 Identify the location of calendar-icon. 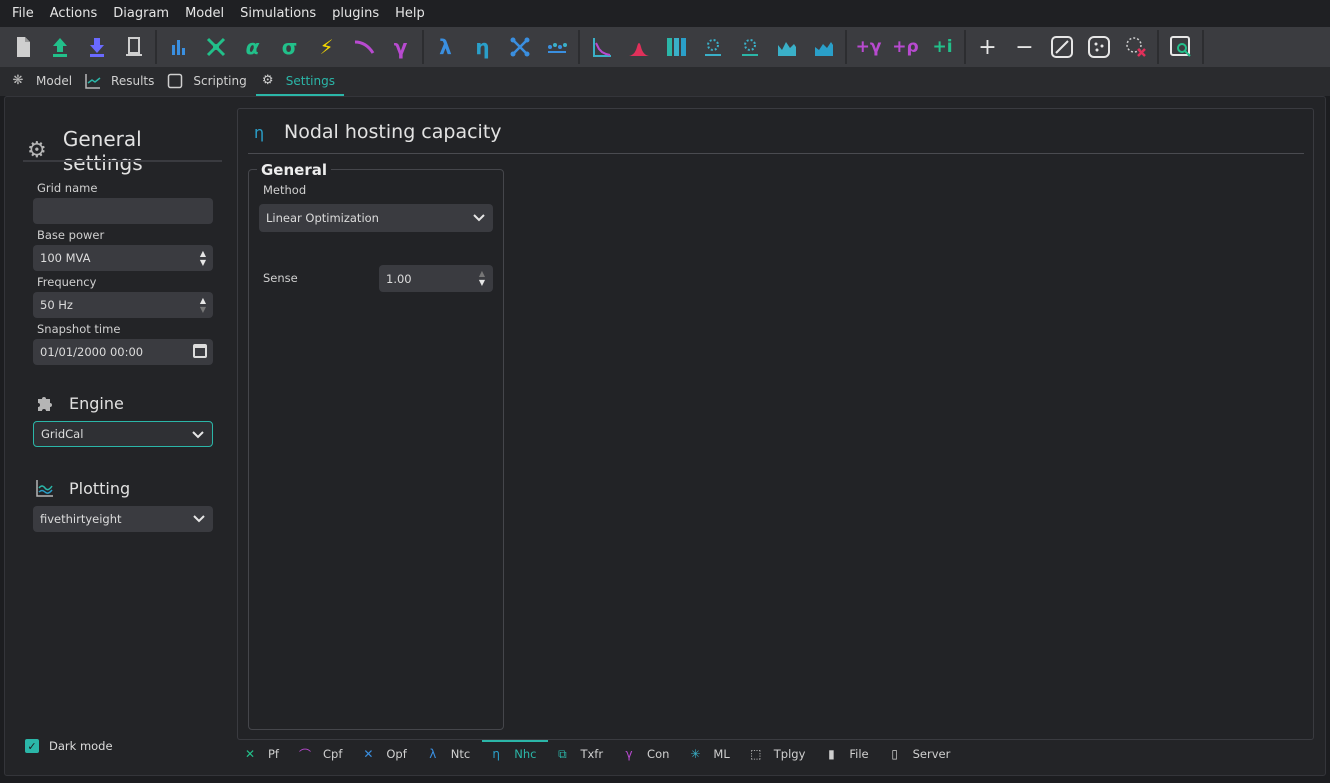
(200, 351).